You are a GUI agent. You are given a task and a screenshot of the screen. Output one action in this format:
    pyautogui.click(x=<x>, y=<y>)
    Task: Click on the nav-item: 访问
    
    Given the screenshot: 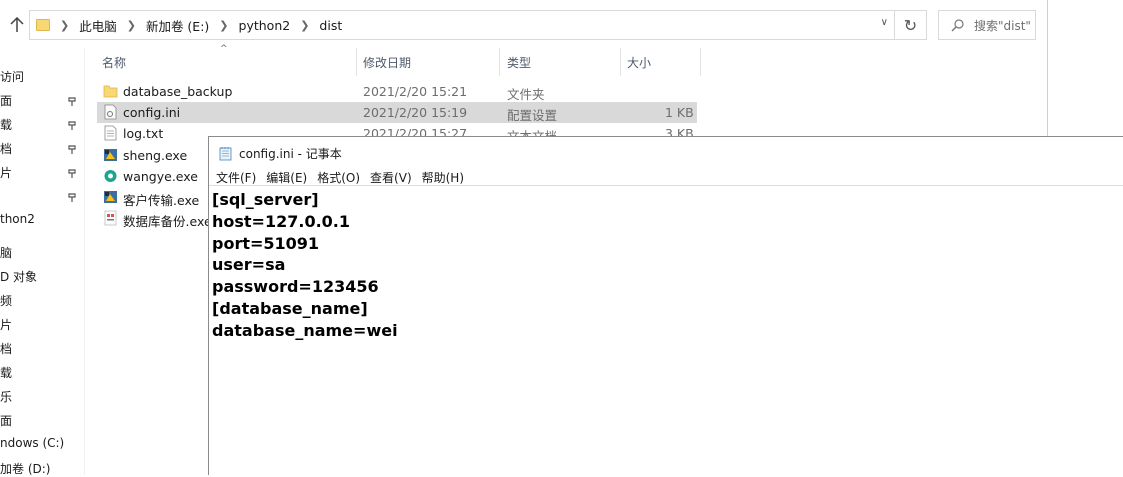 What is the action you would take?
    pyautogui.click(x=12, y=76)
    